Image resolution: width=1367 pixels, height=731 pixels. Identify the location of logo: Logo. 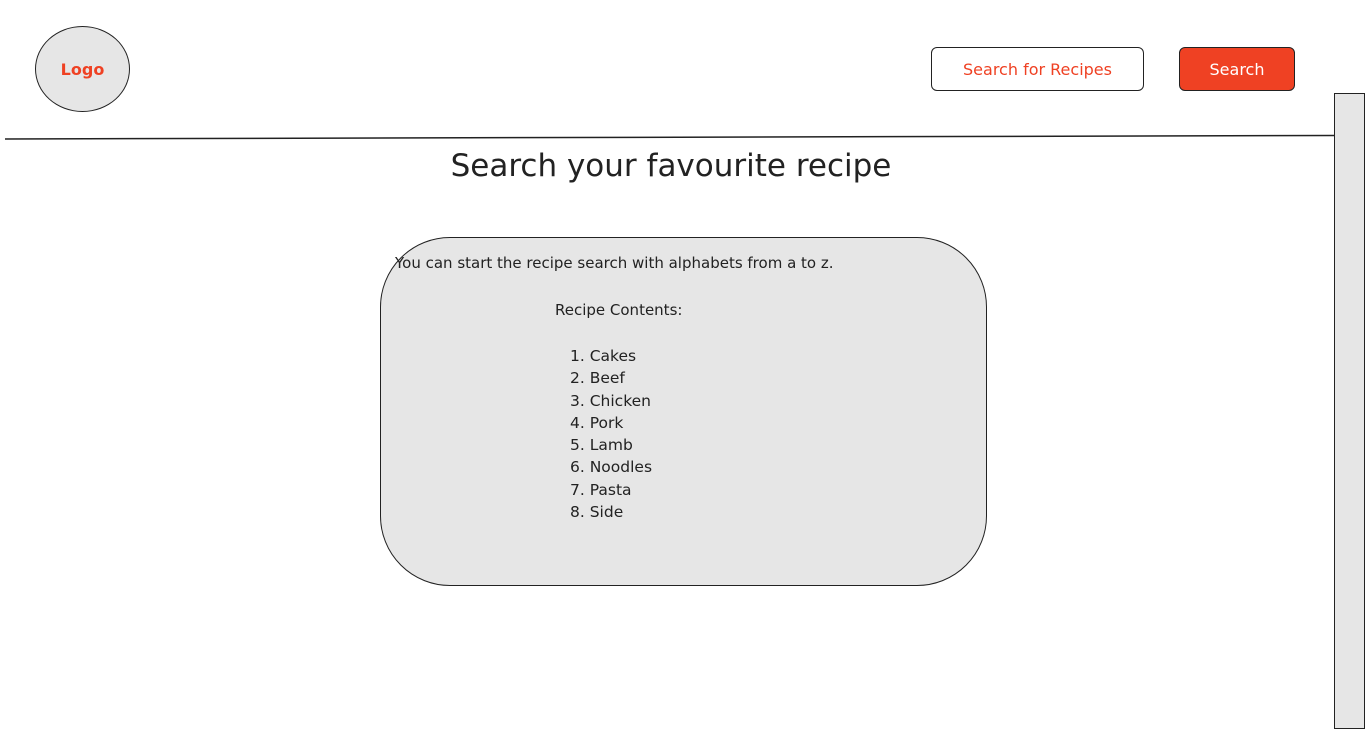
(82, 69).